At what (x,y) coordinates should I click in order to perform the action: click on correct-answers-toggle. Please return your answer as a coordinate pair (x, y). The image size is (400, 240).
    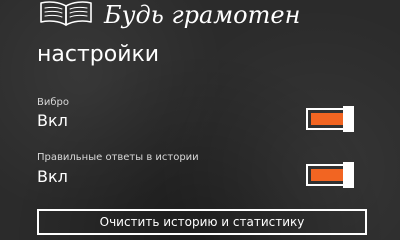
    Looking at the image, I should click on (330, 175).